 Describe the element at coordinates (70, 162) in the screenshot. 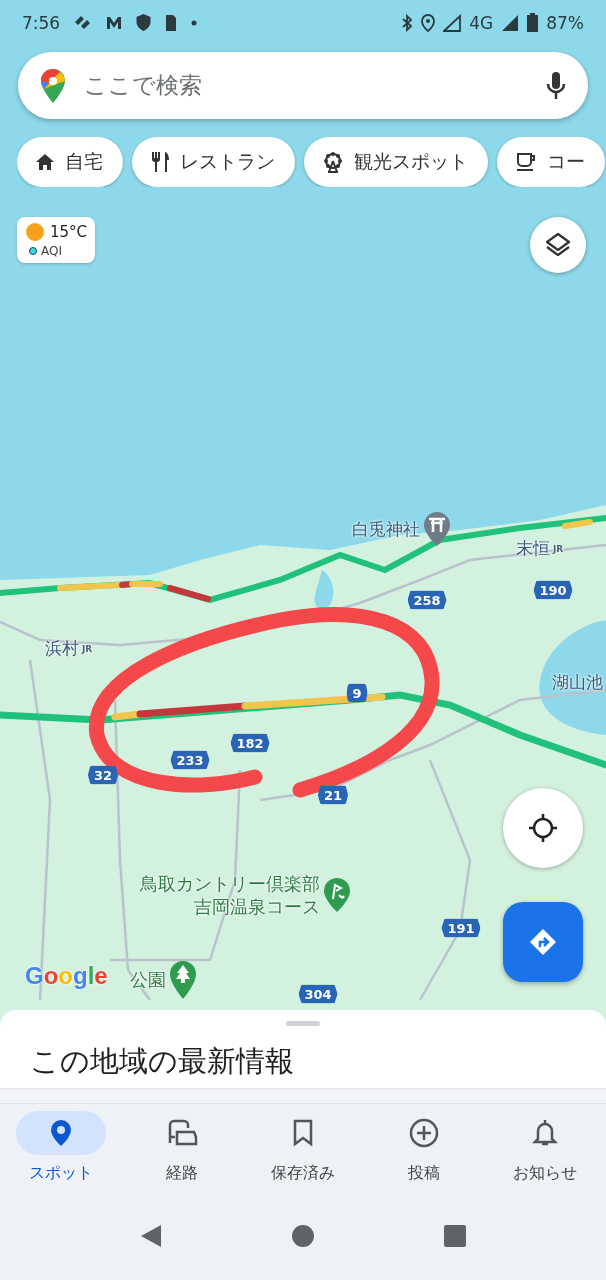

I see `category-chip: 自宅` at that location.